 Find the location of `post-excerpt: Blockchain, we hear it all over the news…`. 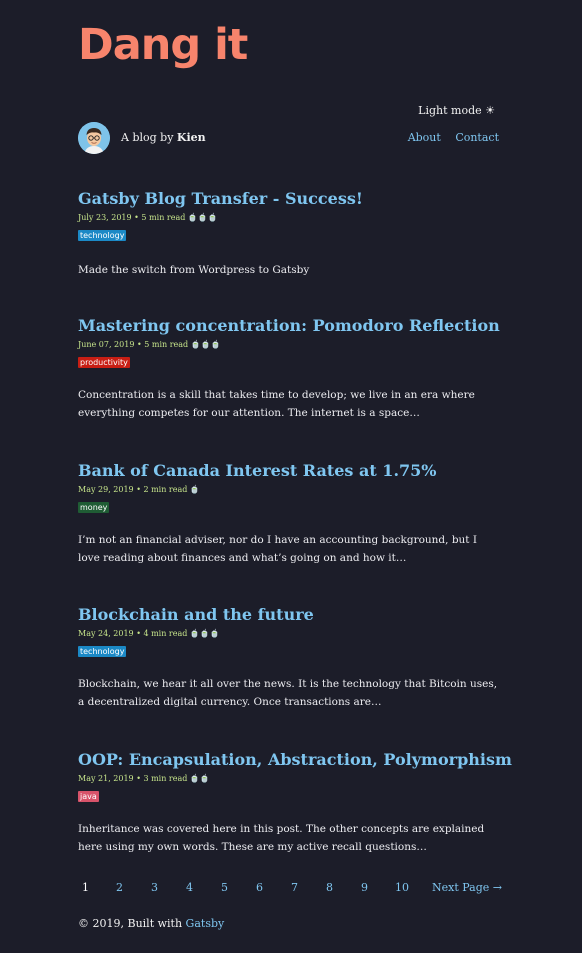

post-excerpt: Blockchain, we hear it all over the news… is located at coordinates (288, 693).